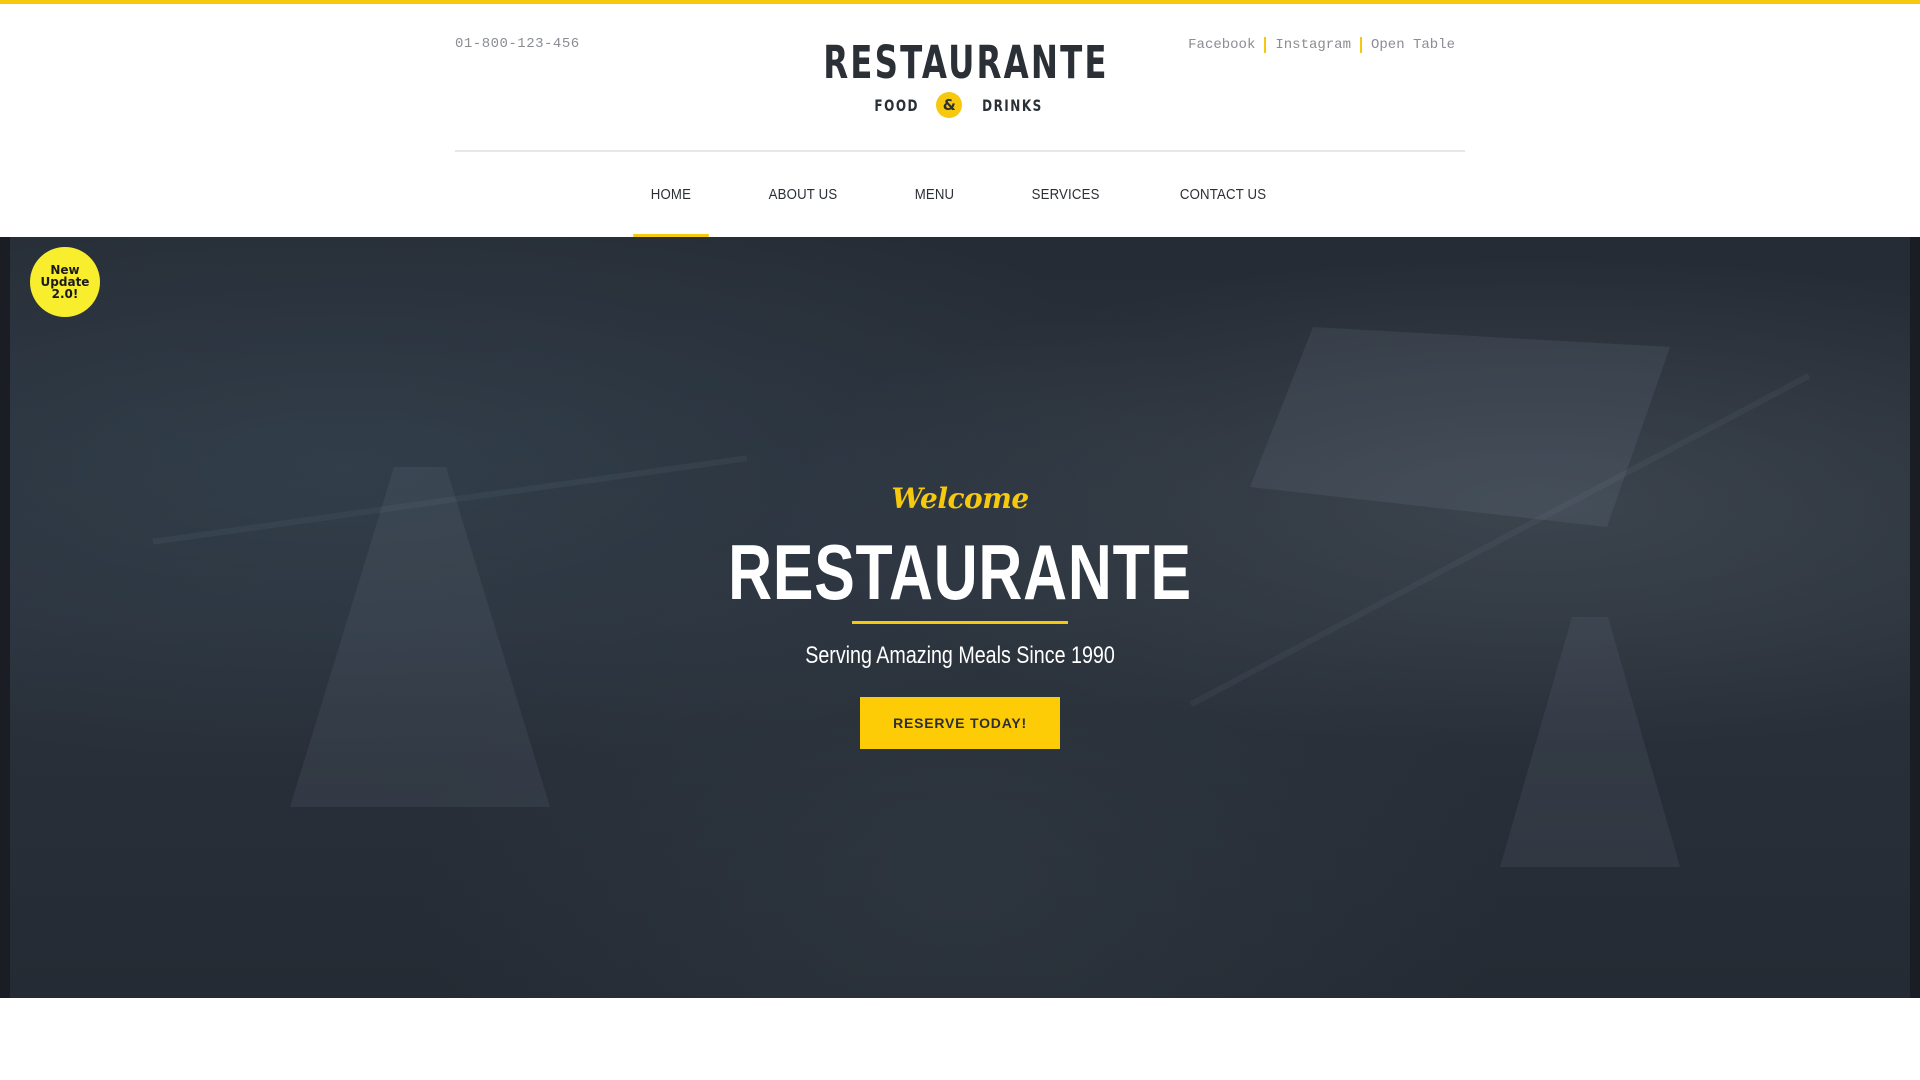 Image resolution: width=1920 pixels, height=1080 pixels. I want to click on logo-sub-food: FOOD, so click(896, 105).